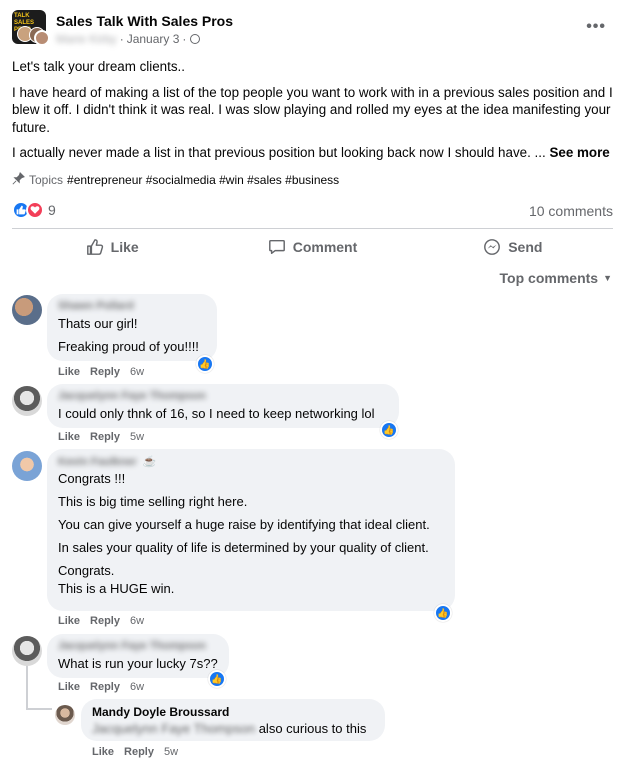 This screenshot has width=624, height=763. I want to click on post-date: January 3, so click(153, 39).